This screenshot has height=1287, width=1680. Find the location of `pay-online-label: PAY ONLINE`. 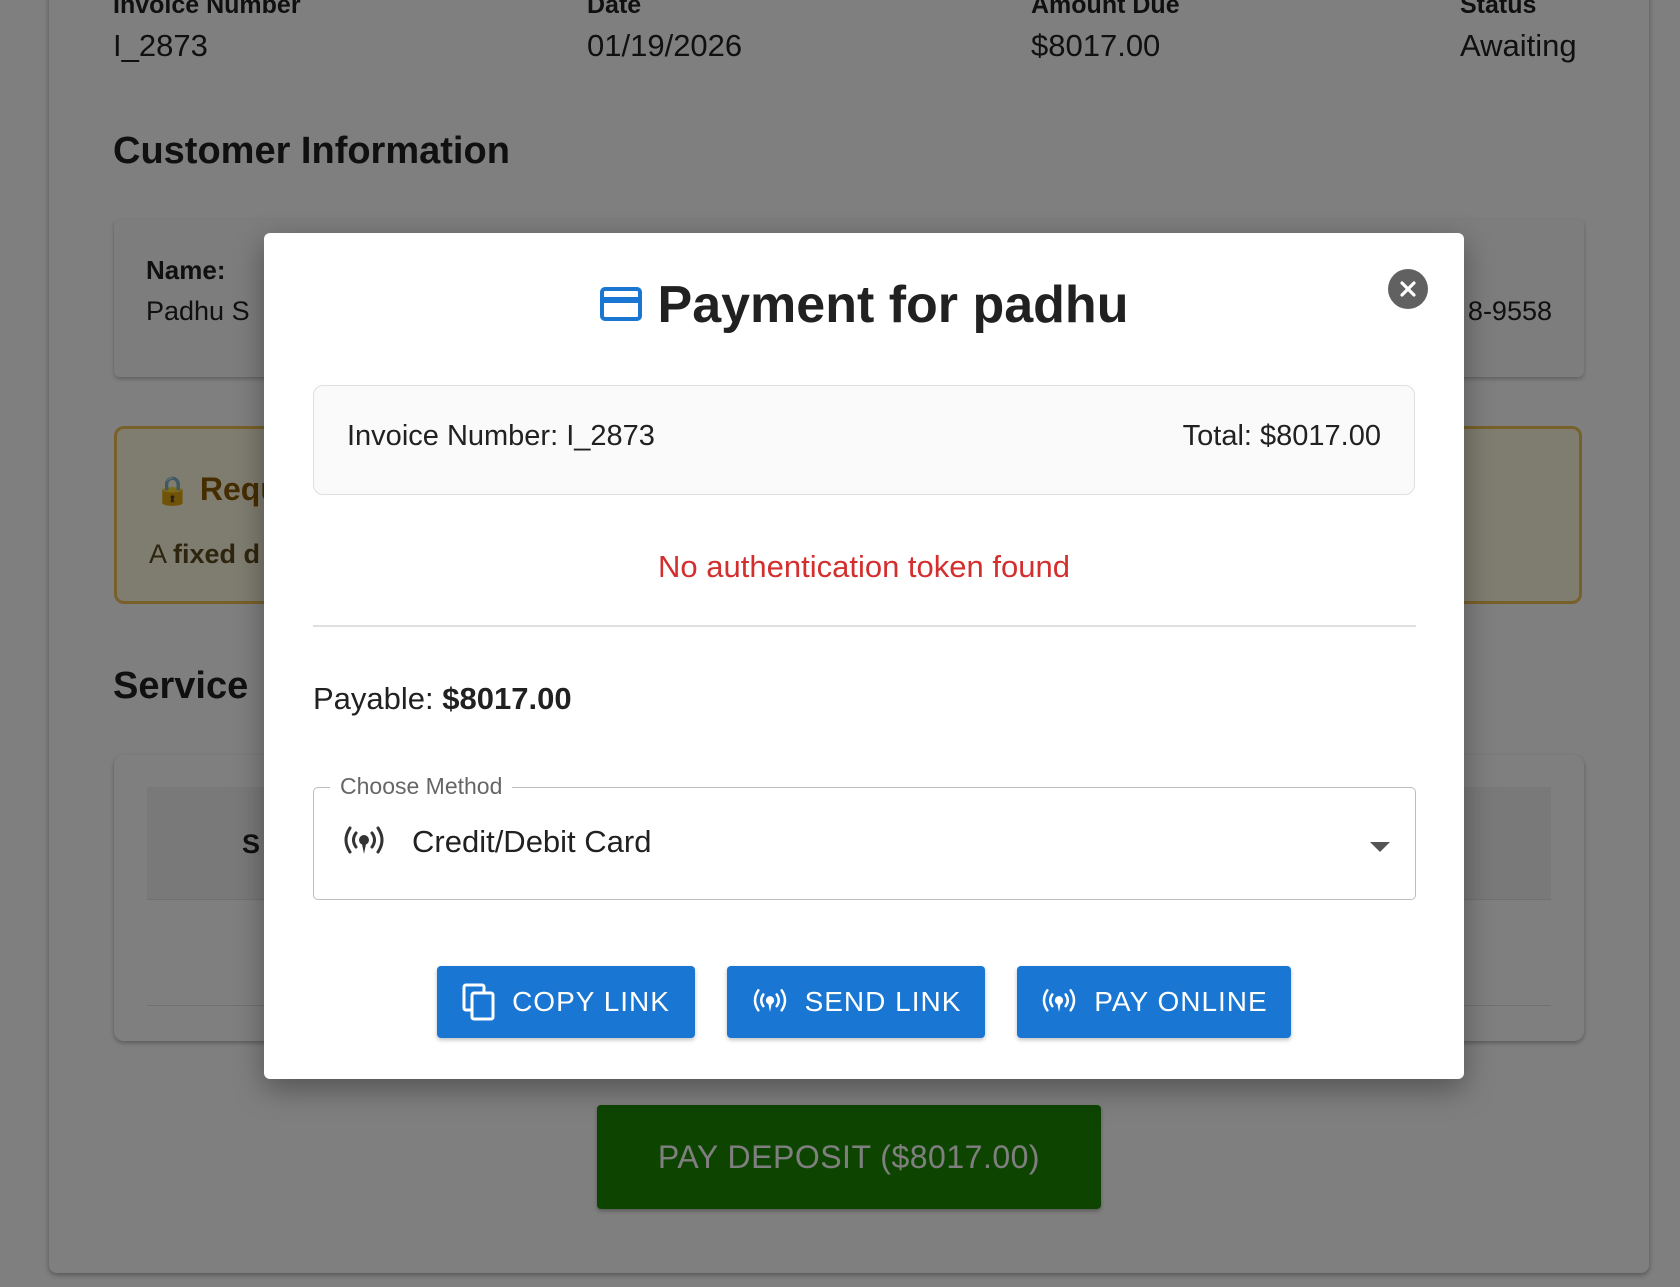

pay-online-label: PAY ONLINE is located at coordinates (1181, 1001).